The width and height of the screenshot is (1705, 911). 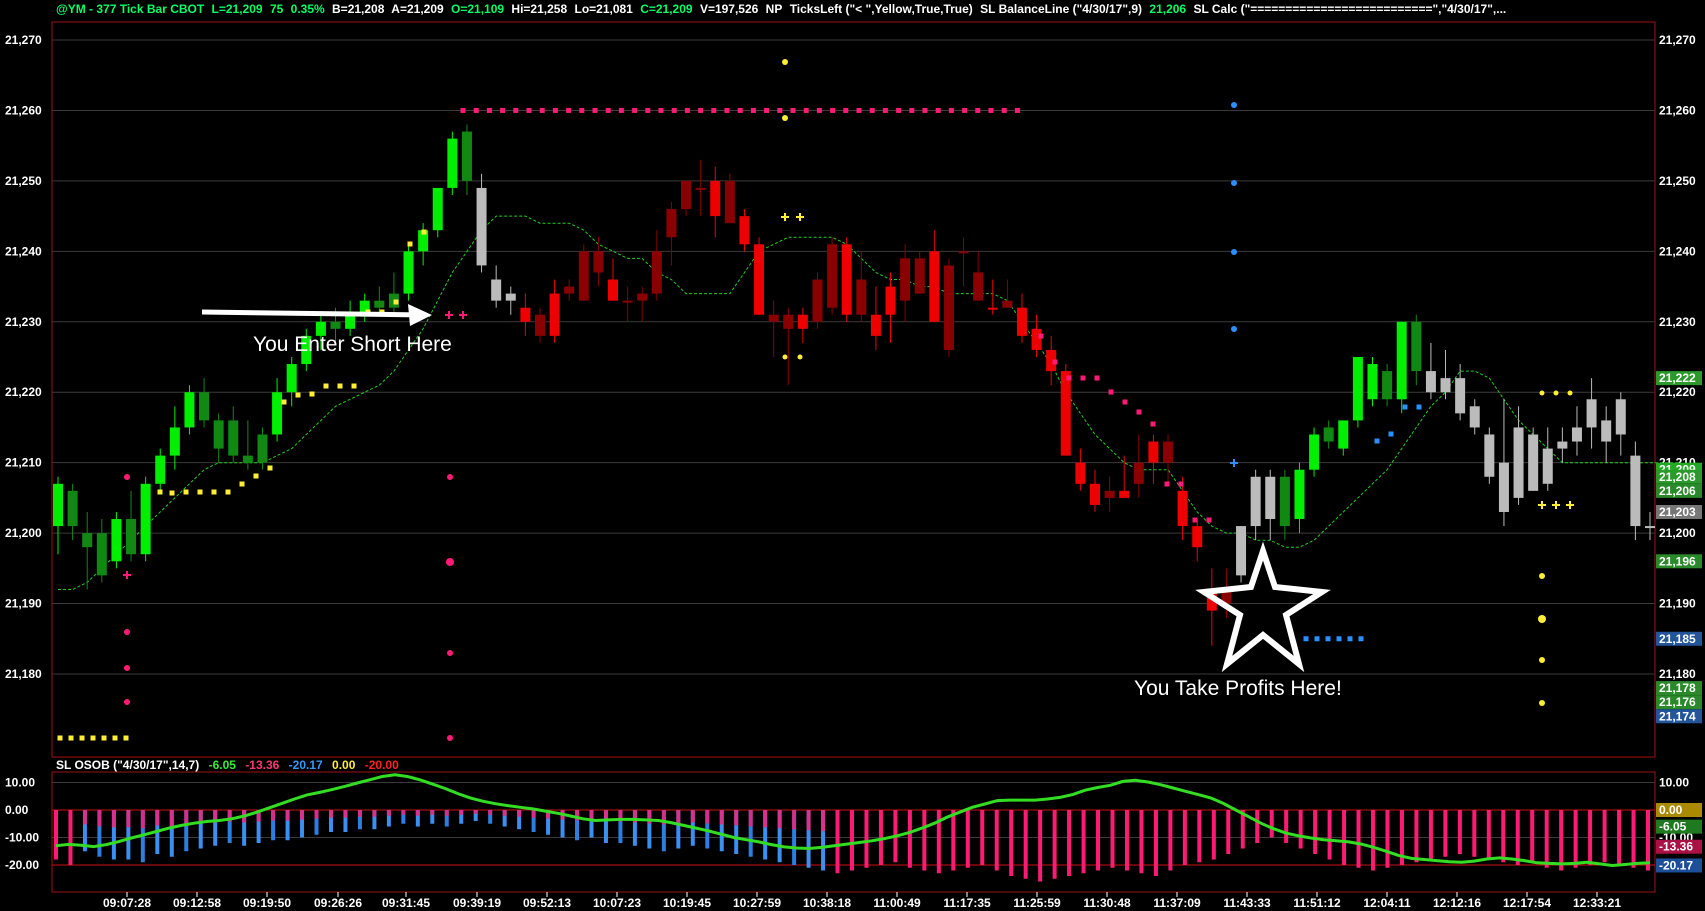 I want to click on price-ytick-left: 21,250, so click(x=23, y=181).